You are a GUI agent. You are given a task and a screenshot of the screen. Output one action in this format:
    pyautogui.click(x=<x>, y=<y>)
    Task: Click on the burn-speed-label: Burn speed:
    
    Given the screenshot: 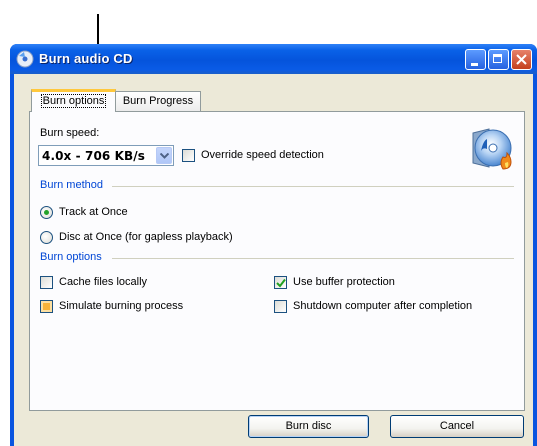 What is the action you would take?
    pyautogui.click(x=70, y=133)
    